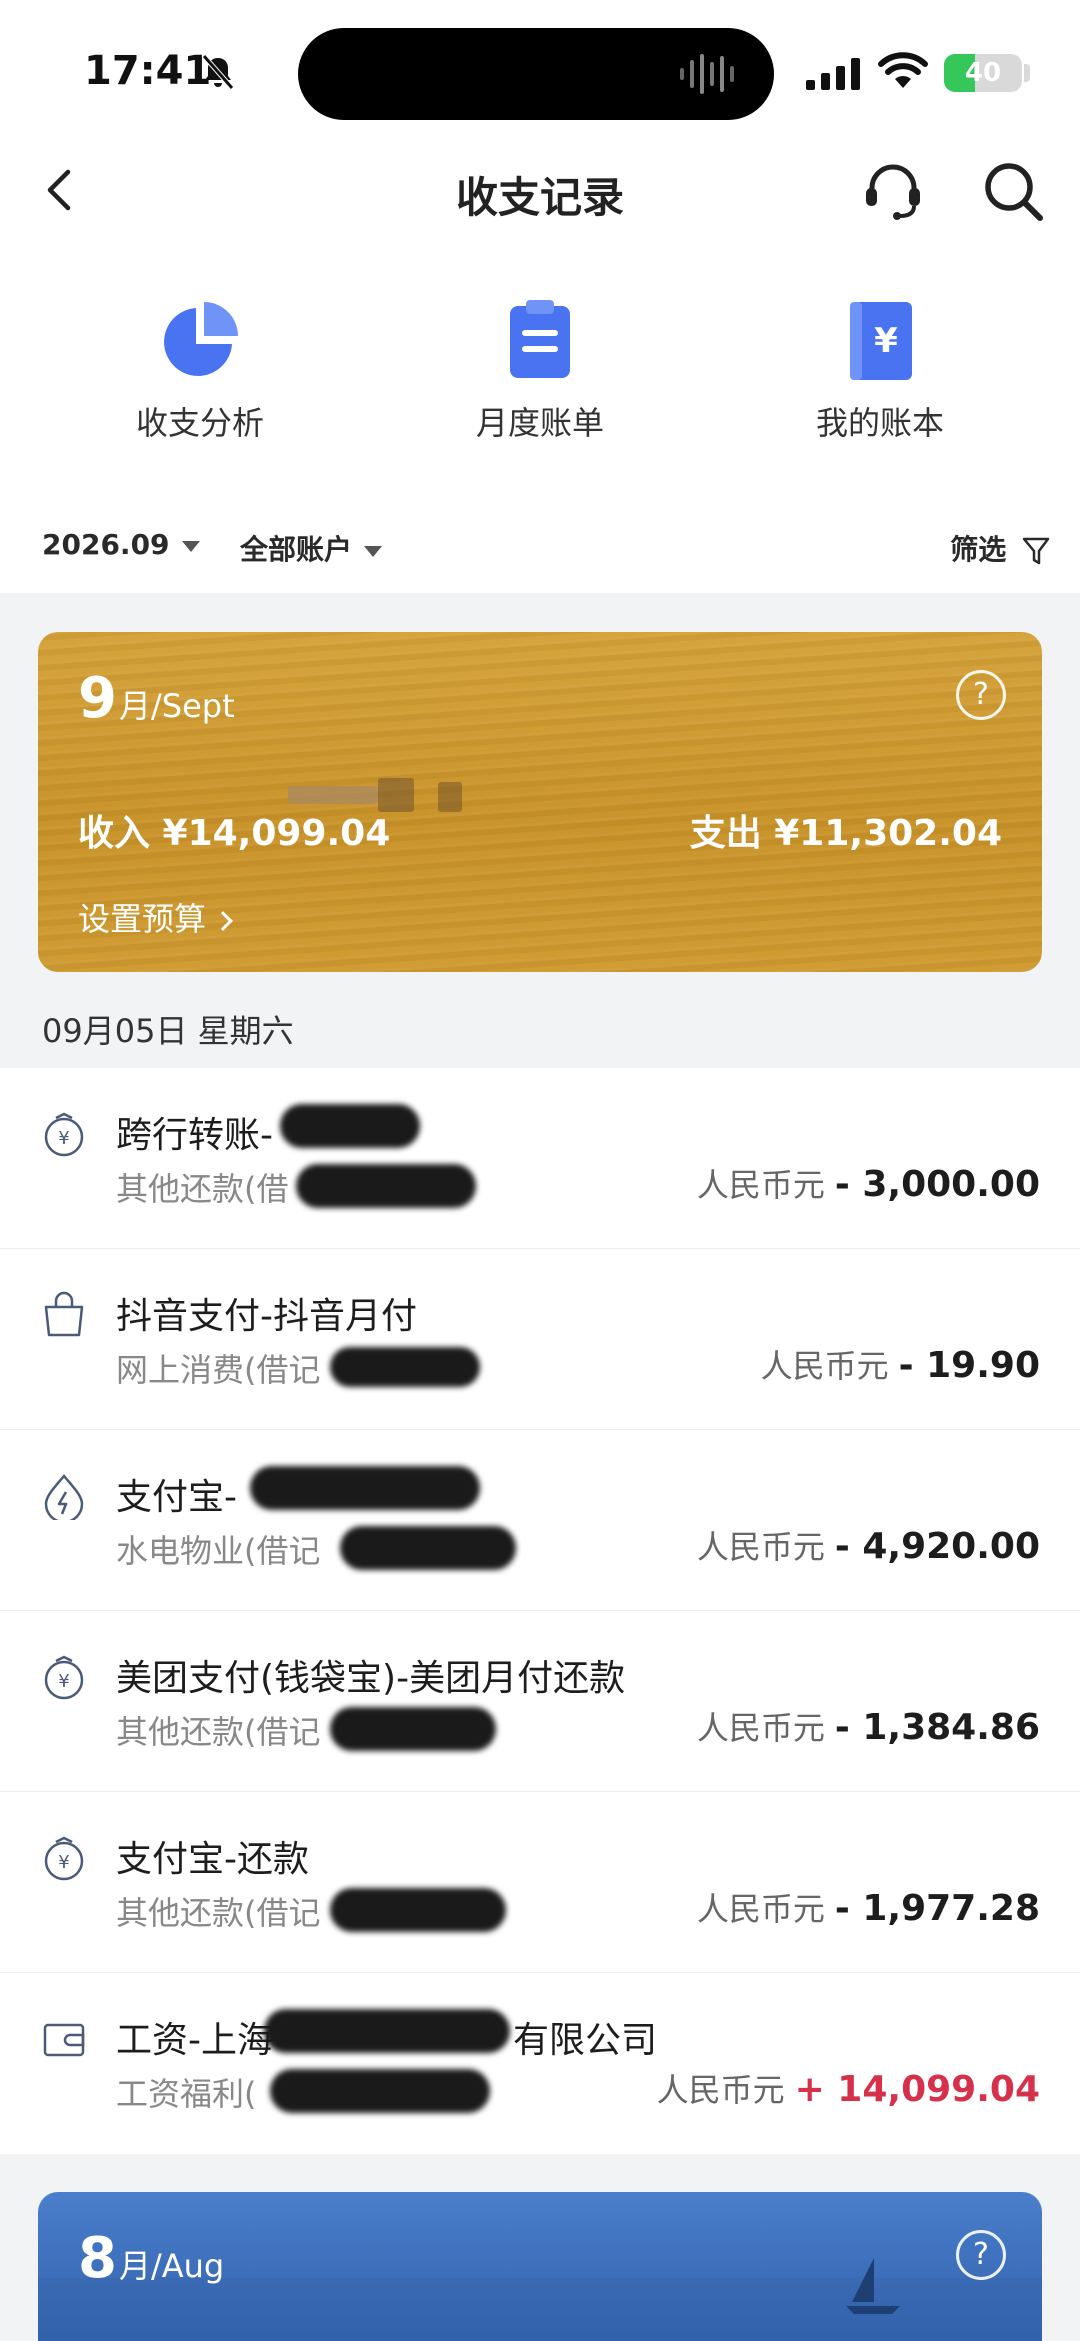 This screenshot has width=1080, height=2341. I want to click on shortcut-label: 收支分析, so click(199, 423).